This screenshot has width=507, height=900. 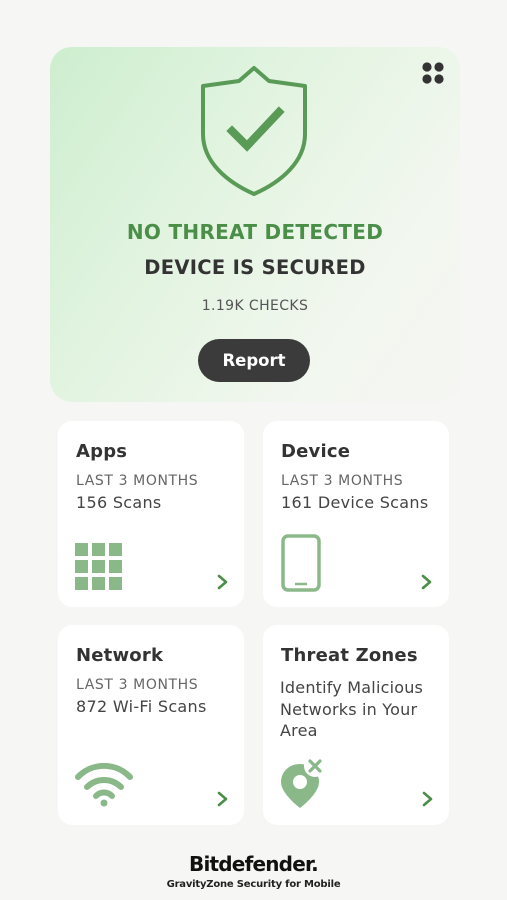 I want to click on grid-menu-button, so click(x=433, y=73).